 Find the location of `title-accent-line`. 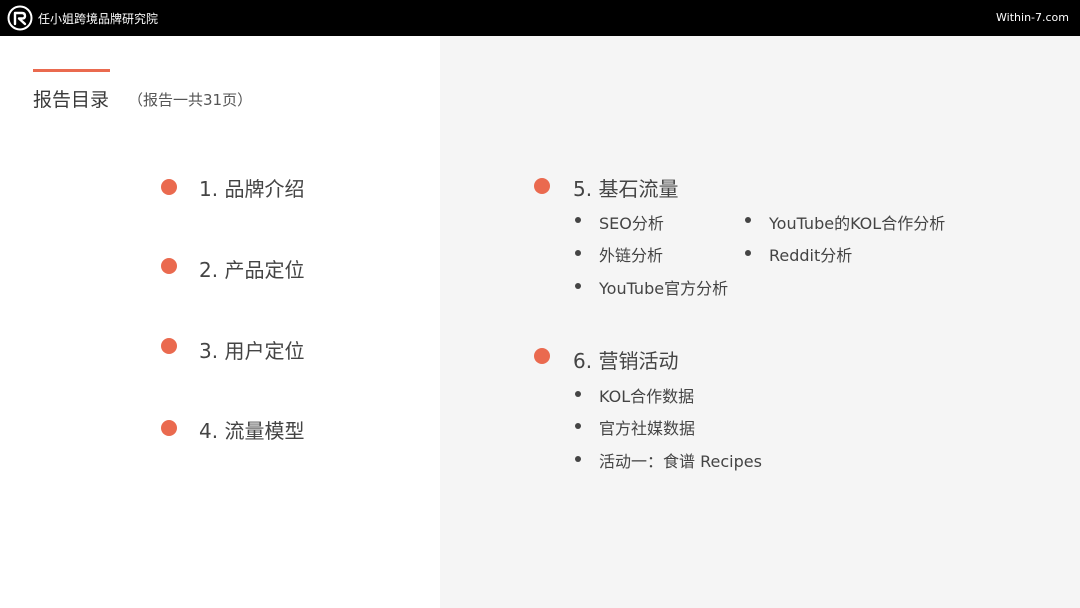

title-accent-line is located at coordinates (71, 70).